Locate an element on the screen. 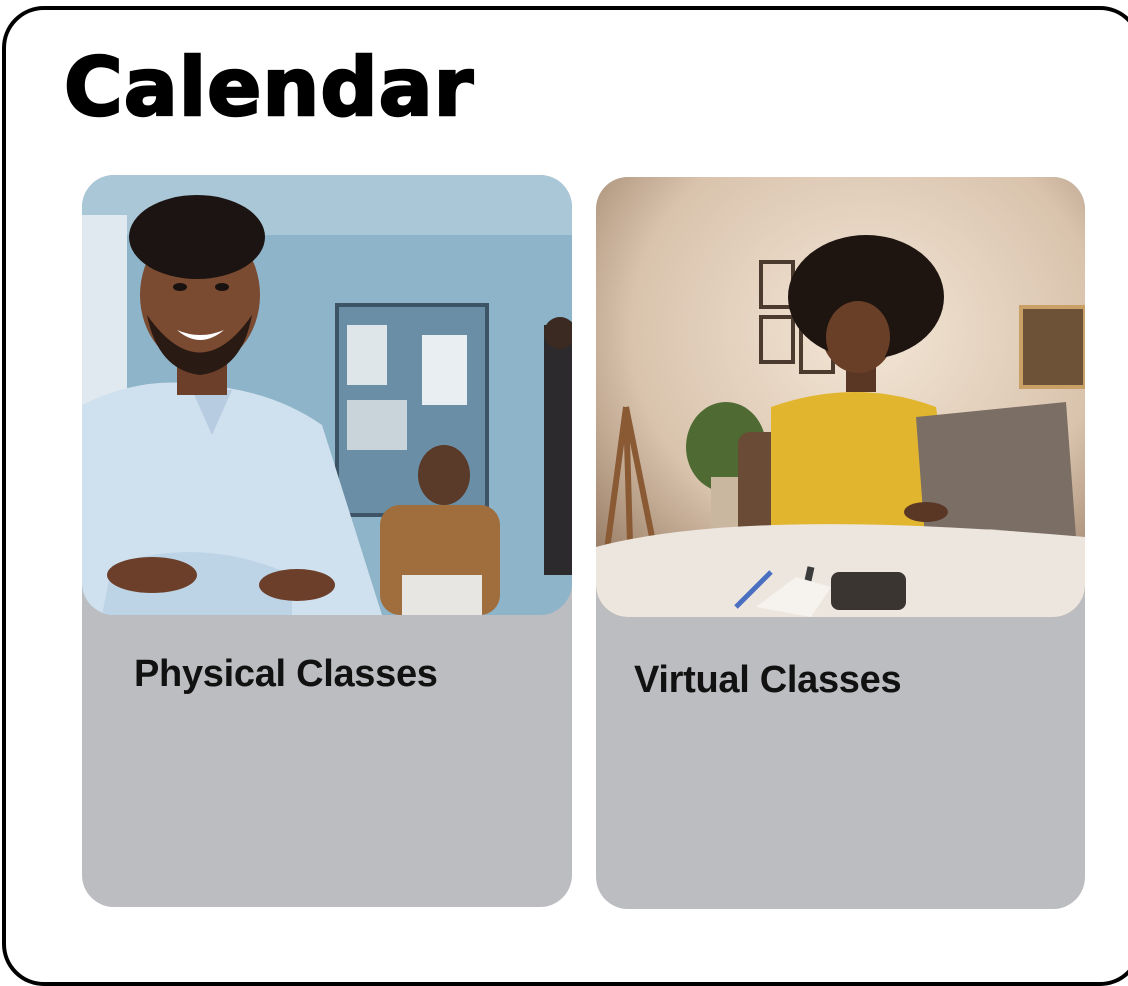  page-title: Calendar is located at coordinates (269, 87).